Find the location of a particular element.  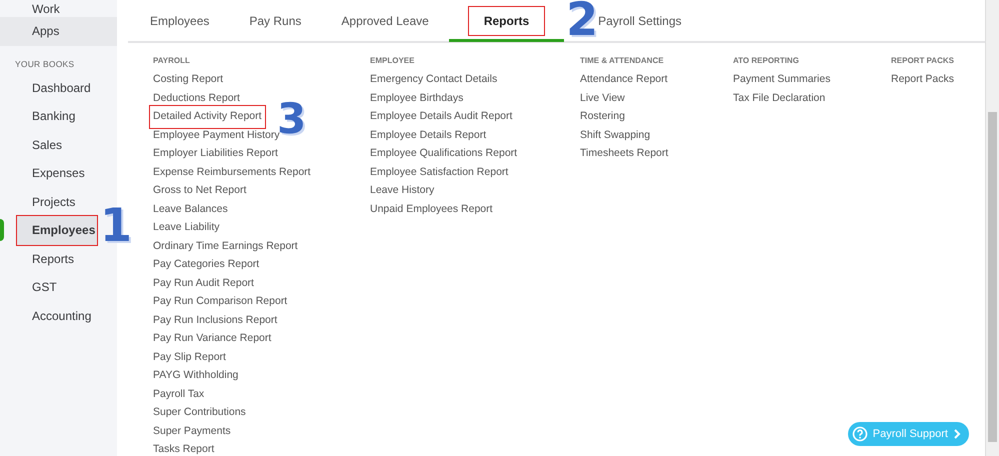

report-link: Pay Run Comparison Report is located at coordinates (220, 302).